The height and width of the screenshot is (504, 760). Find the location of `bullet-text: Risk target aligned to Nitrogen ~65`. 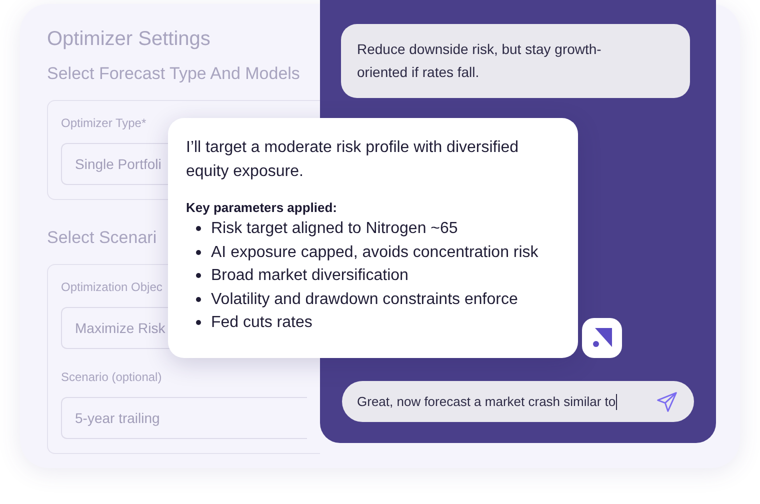

bullet-text: Risk target aligned to Nitrogen ~65 is located at coordinates (334, 229).